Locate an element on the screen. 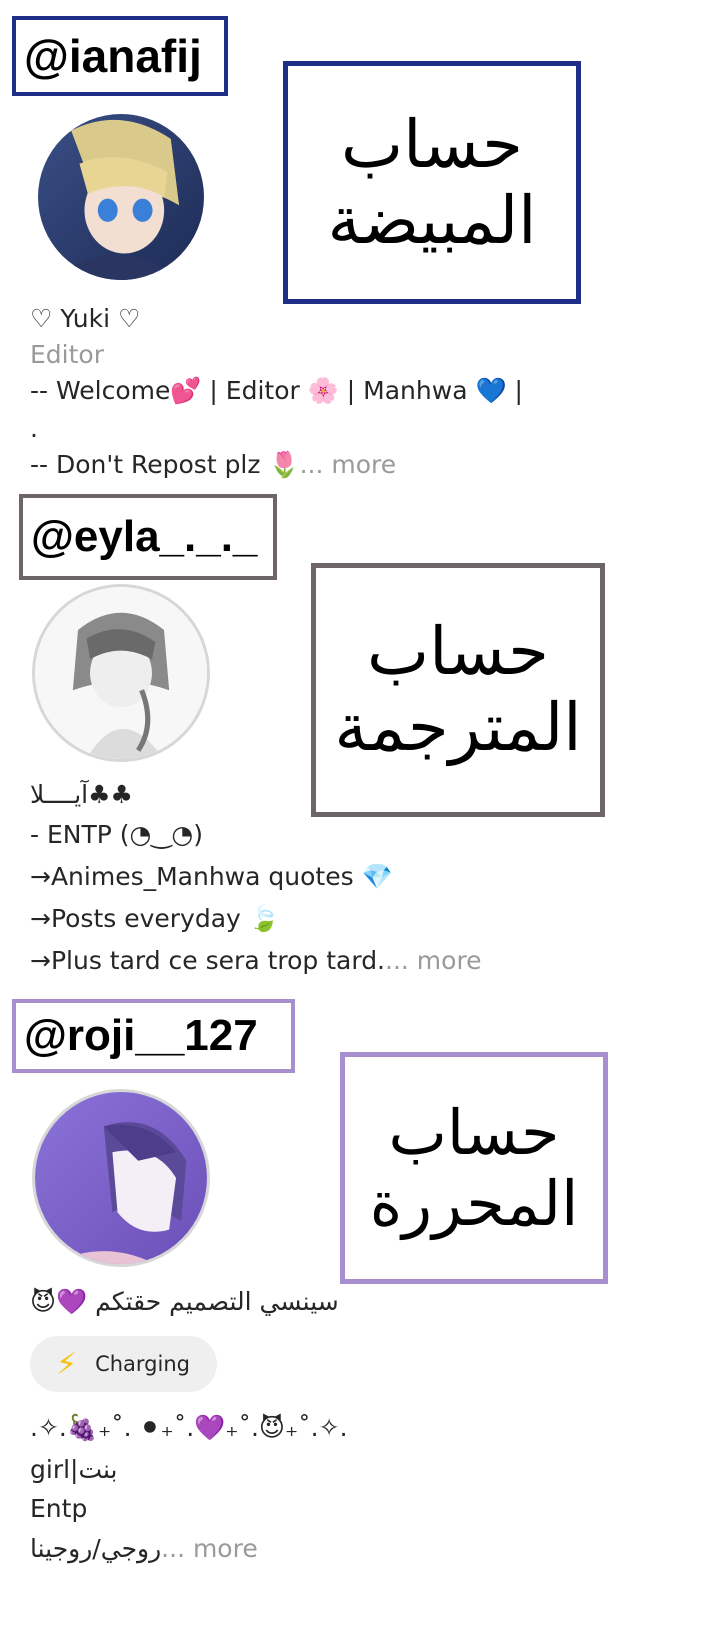 The height and width of the screenshot is (1635, 720). bio-line: . is located at coordinates (34, 428).